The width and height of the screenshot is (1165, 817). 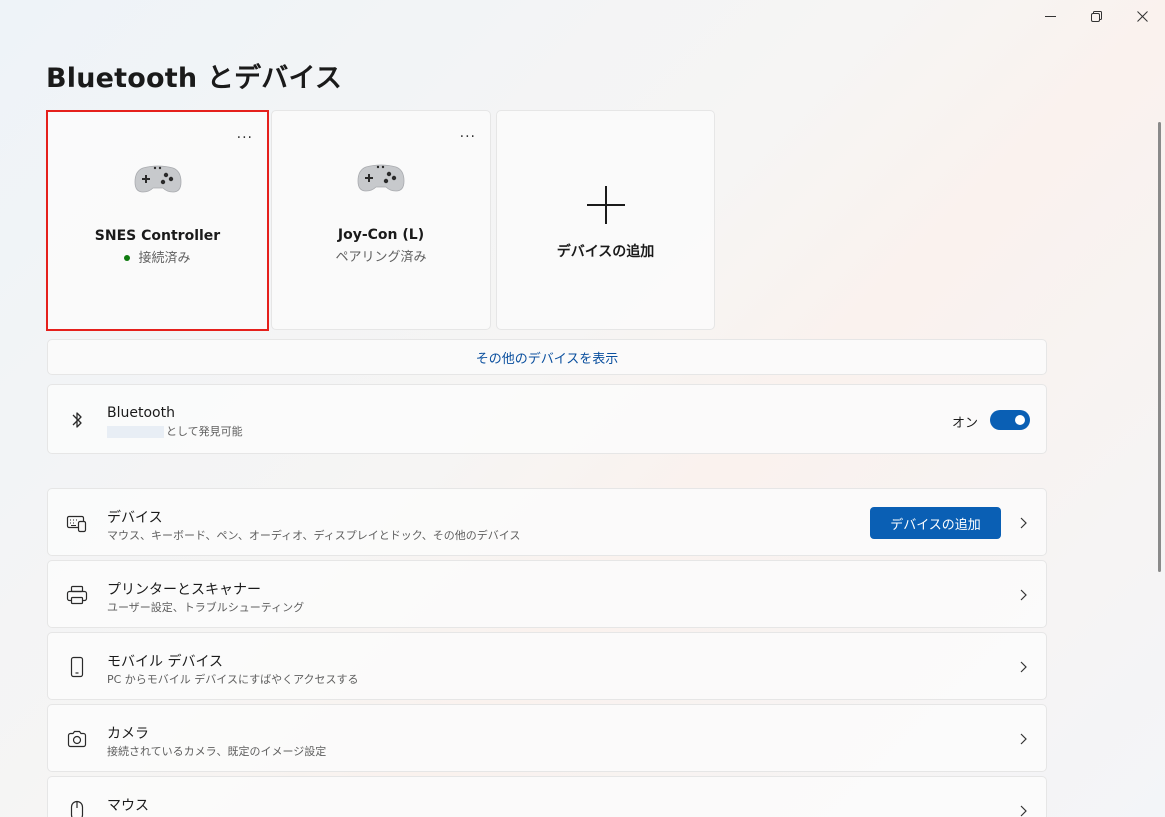 I want to click on camera-icon, so click(x=77, y=739).